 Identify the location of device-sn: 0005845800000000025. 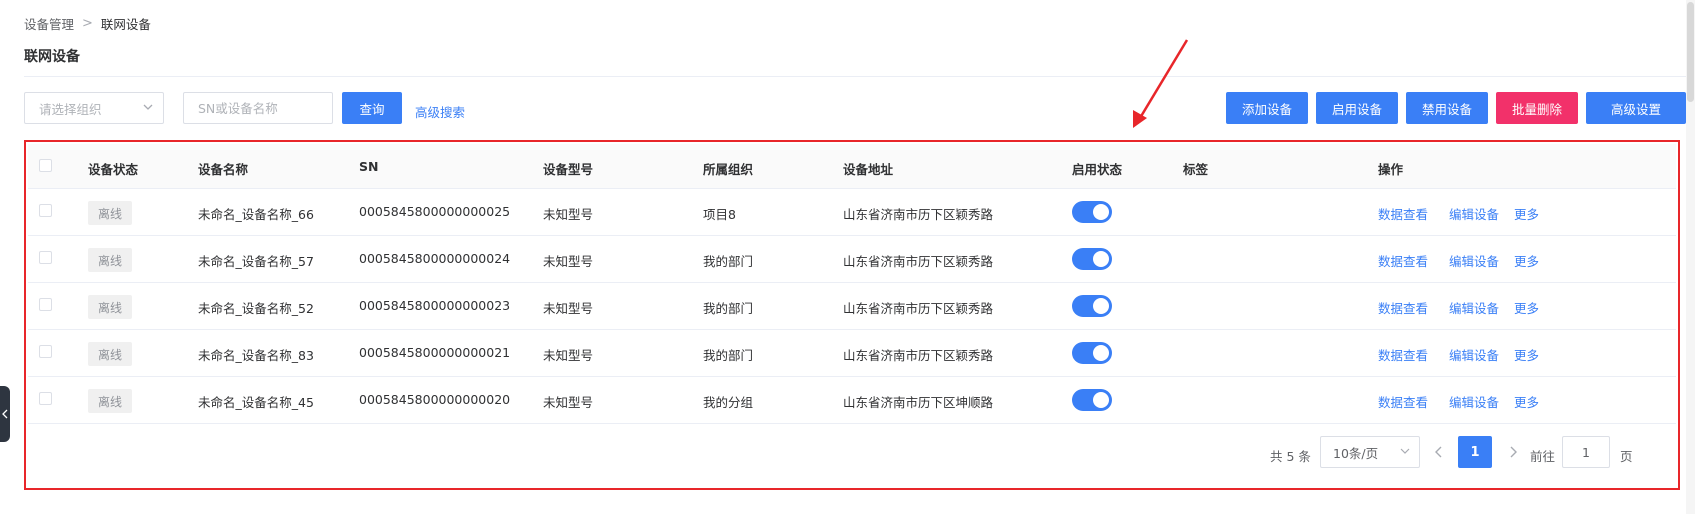
(435, 211).